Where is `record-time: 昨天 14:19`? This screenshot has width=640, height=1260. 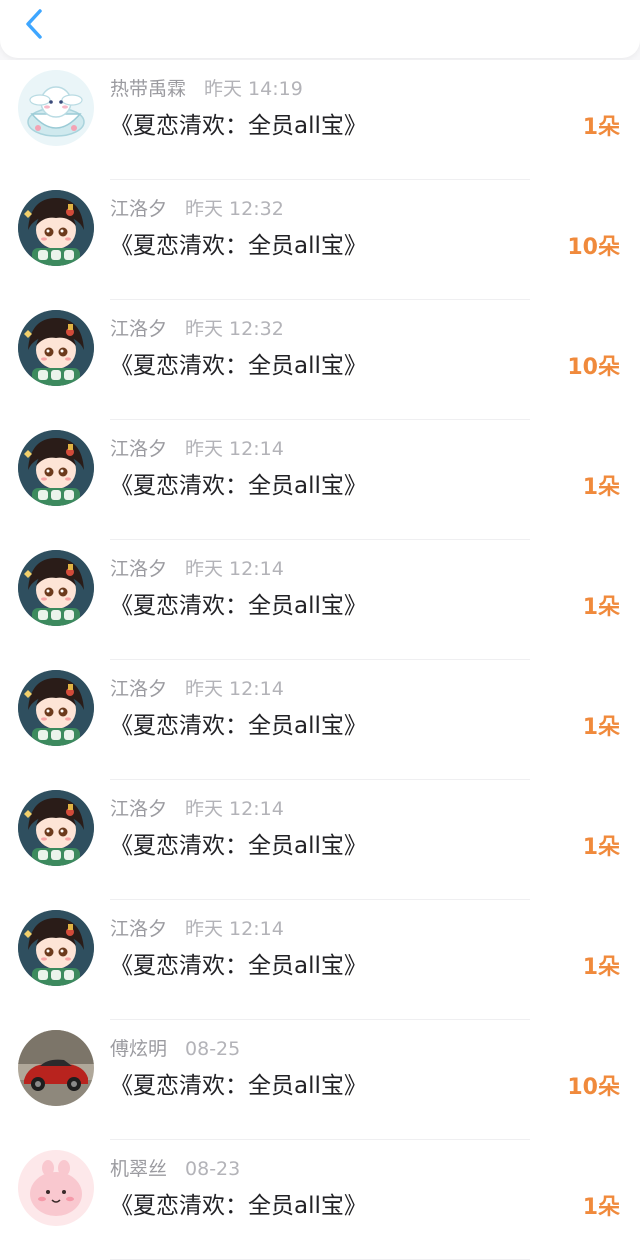
record-time: 昨天 14:19 is located at coordinates (253, 89).